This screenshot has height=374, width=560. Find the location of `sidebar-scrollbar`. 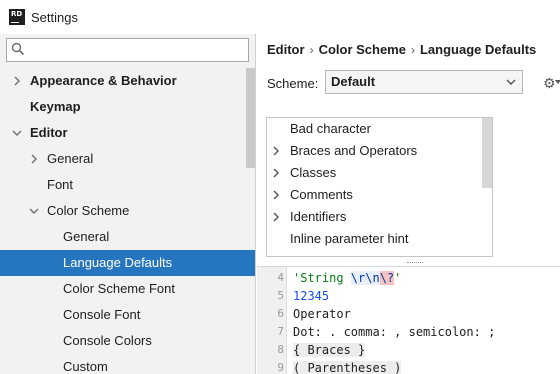

sidebar-scrollbar is located at coordinates (250, 221).